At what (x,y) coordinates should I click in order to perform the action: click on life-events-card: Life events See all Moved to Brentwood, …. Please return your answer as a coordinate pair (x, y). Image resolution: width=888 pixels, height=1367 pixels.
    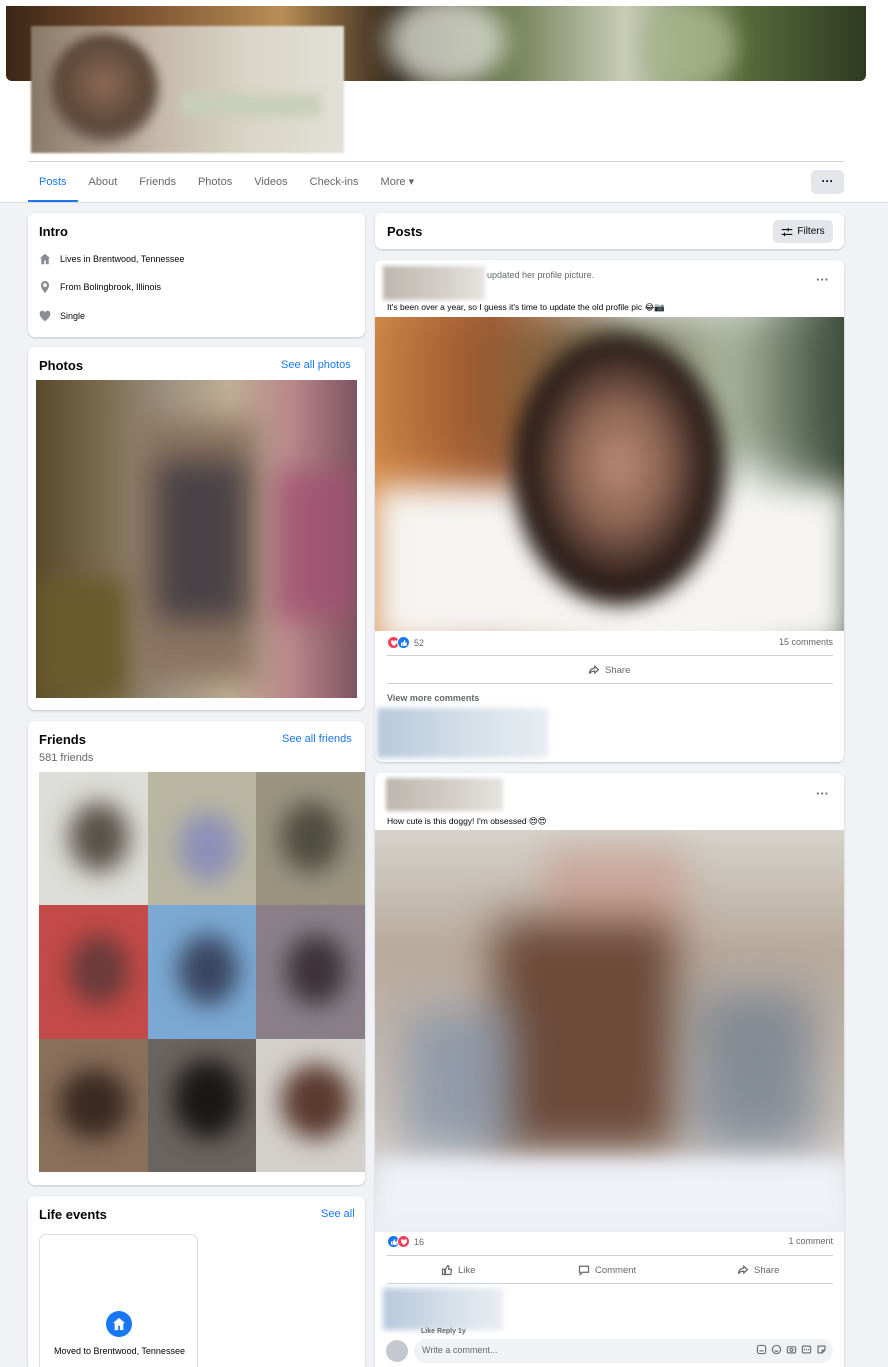
    Looking at the image, I should click on (196, 1281).